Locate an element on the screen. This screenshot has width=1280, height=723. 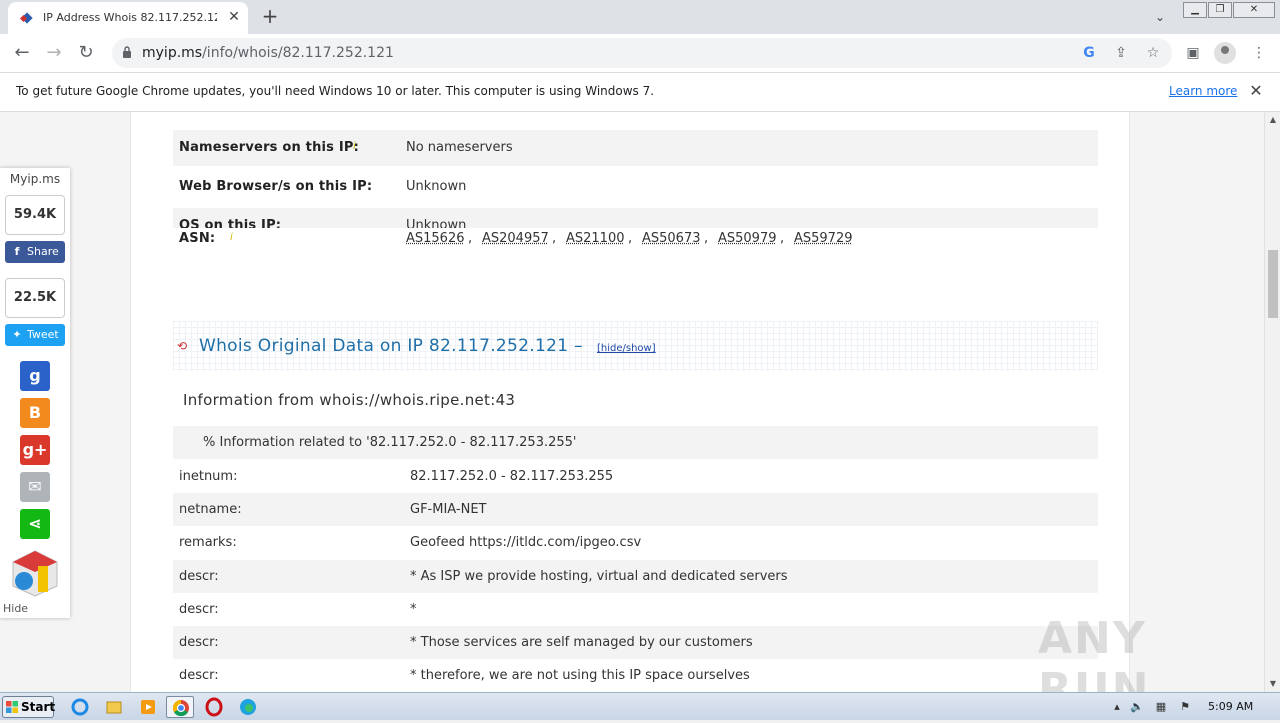
opera-icon is located at coordinates (214, 707).